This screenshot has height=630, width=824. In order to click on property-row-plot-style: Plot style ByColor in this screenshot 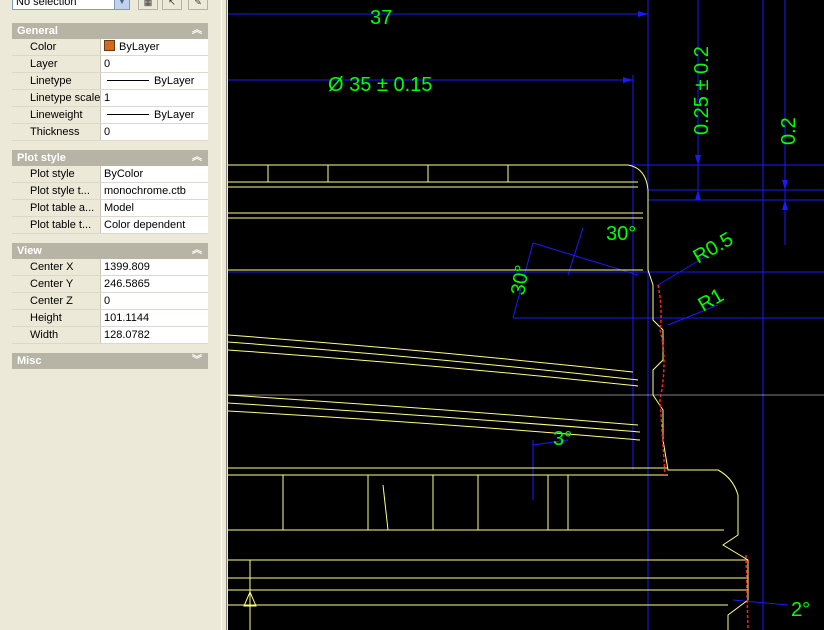, I will do `click(110, 174)`.